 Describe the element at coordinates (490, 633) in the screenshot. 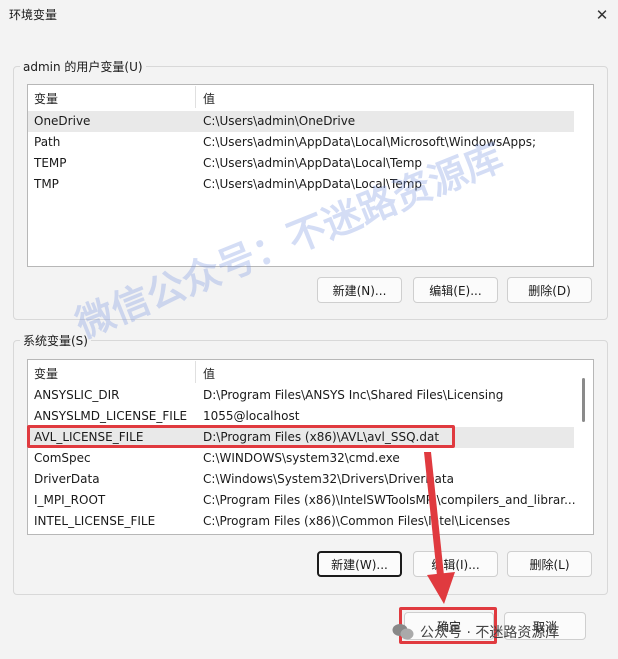

I see `footer-text: 公众号 · 不迷路资源库` at that location.